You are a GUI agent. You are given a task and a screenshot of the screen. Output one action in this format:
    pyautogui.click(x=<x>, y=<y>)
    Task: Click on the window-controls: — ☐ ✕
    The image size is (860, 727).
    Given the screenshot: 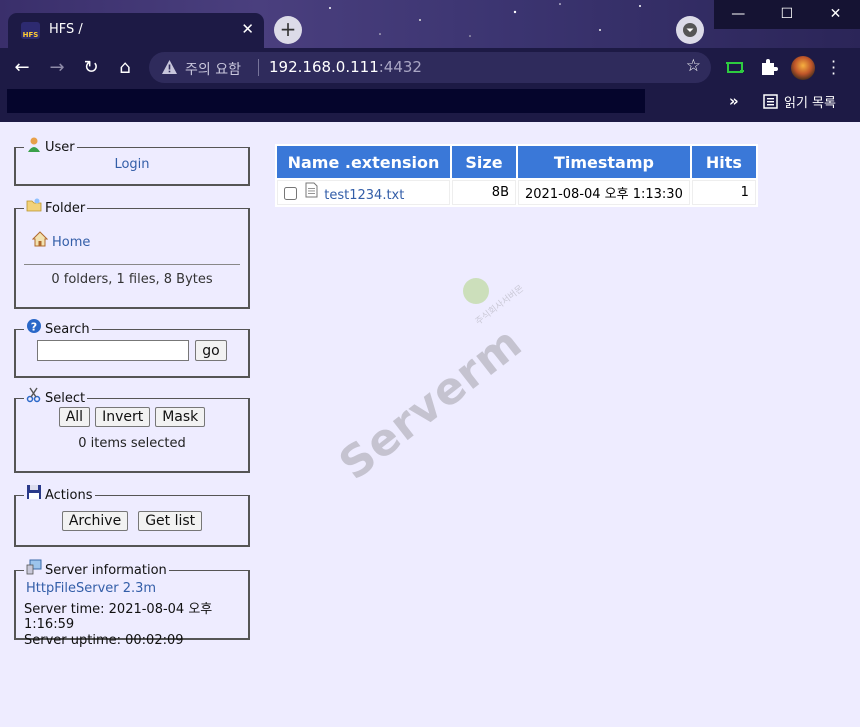 What is the action you would take?
    pyautogui.click(x=787, y=14)
    